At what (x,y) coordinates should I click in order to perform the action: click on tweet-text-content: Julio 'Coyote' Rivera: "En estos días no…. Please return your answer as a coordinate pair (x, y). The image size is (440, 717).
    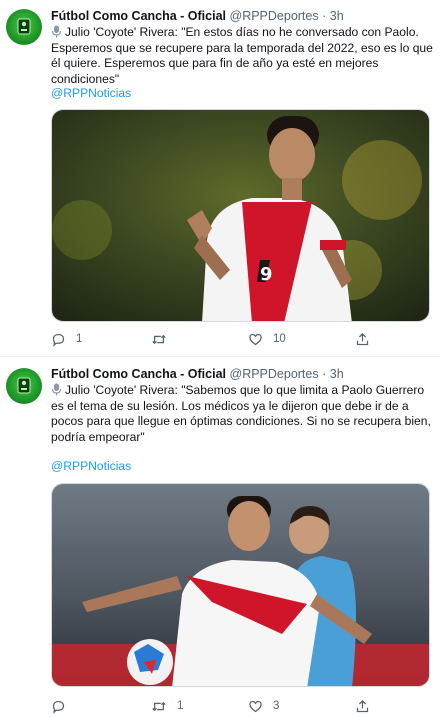
    Looking at the image, I should click on (242, 55).